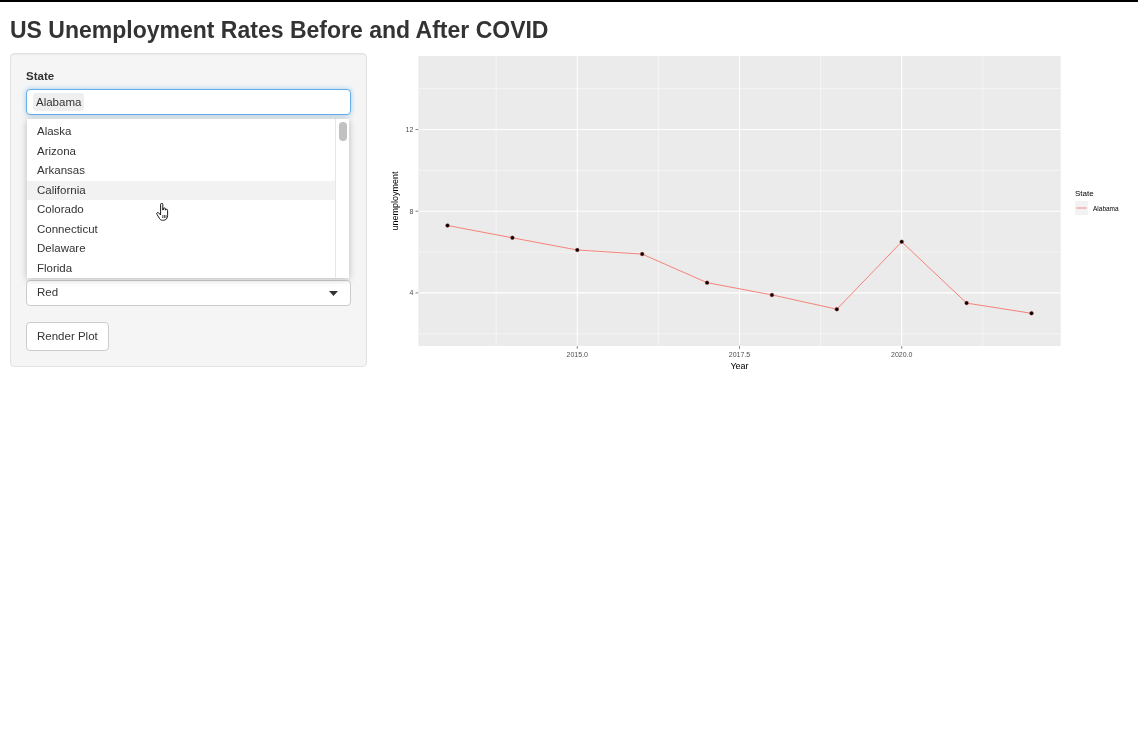  Describe the element at coordinates (163, 212) in the screenshot. I see `hand-cursor-icon` at that location.